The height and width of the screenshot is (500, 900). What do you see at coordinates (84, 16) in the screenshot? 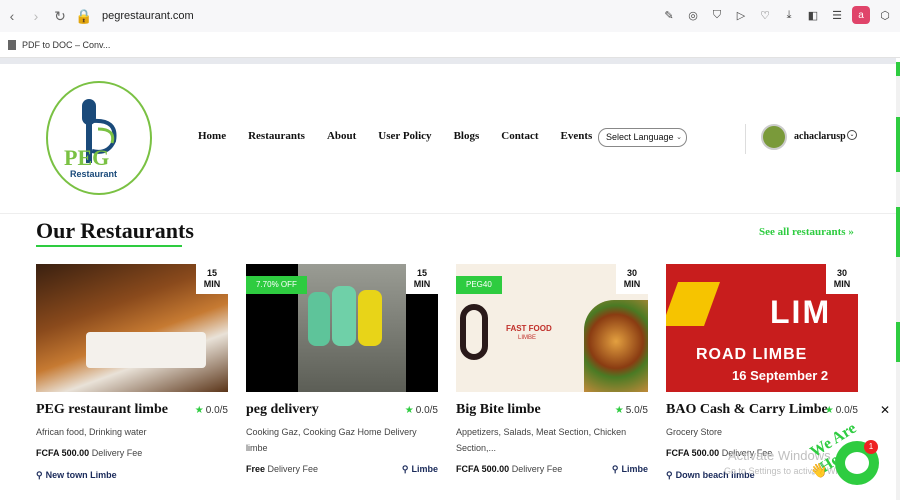
I see `site-info-icon: 🔒` at bounding box center [84, 16].